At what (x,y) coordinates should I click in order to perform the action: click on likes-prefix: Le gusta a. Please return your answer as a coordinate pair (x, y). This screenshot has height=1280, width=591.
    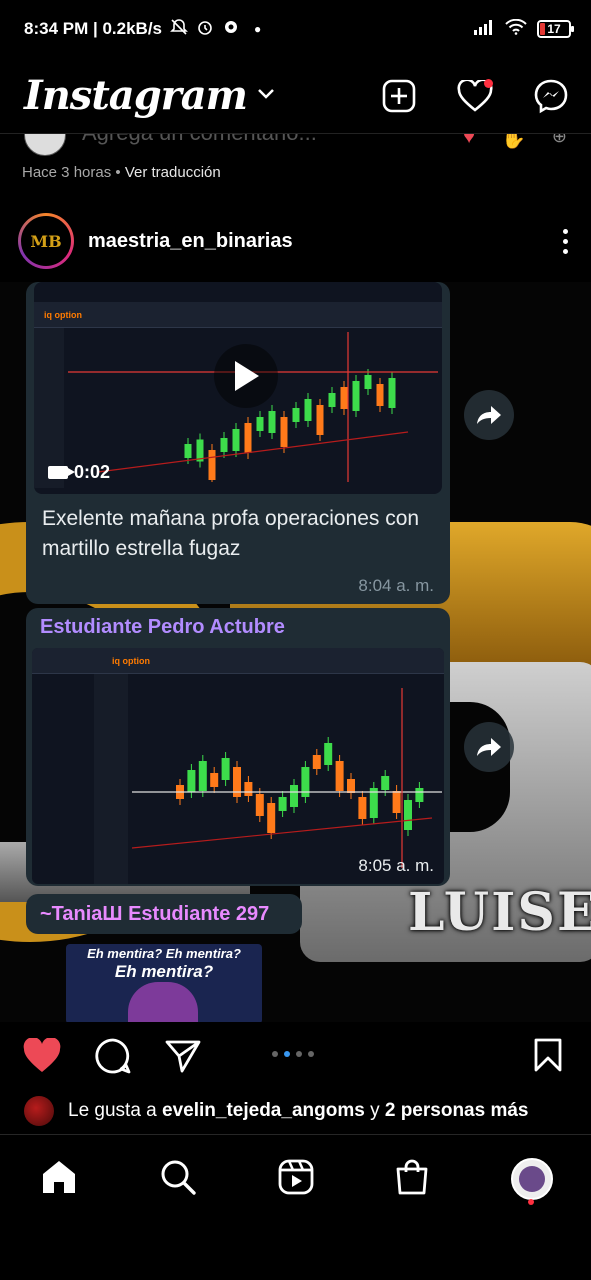
    Looking at the image, I should click on (112, 1110).